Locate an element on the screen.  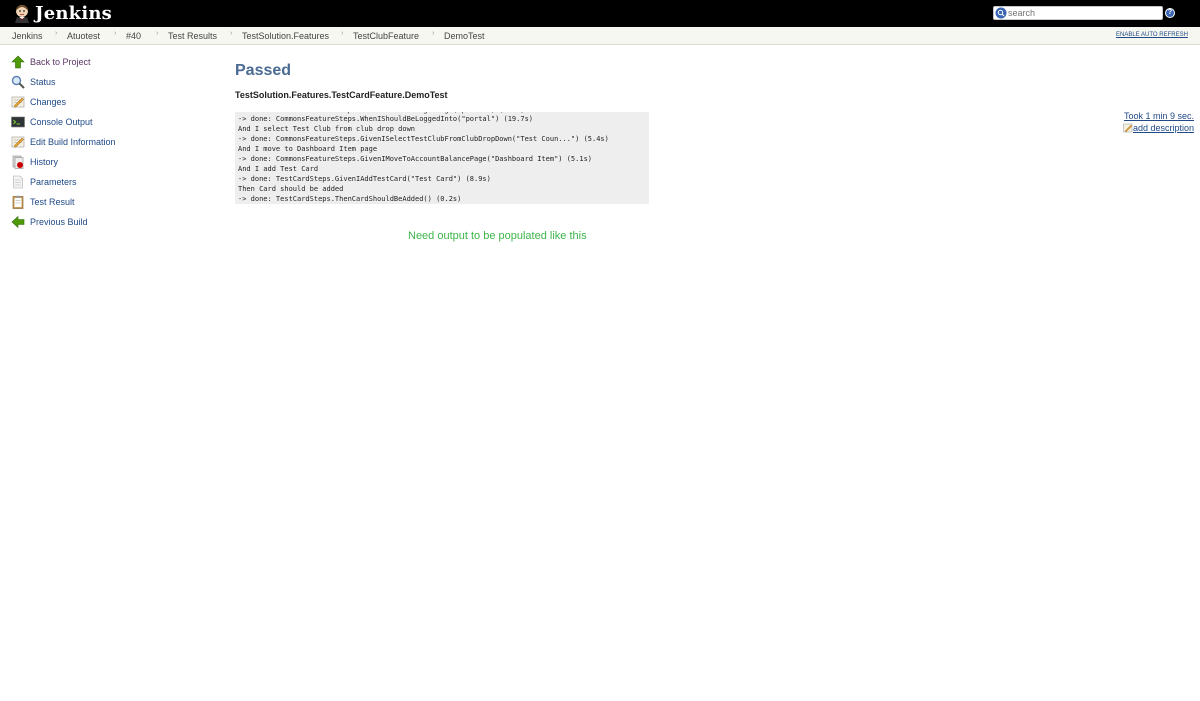
sidebar-item-previous-build: Previous Build is located at coordinates (49, 222).